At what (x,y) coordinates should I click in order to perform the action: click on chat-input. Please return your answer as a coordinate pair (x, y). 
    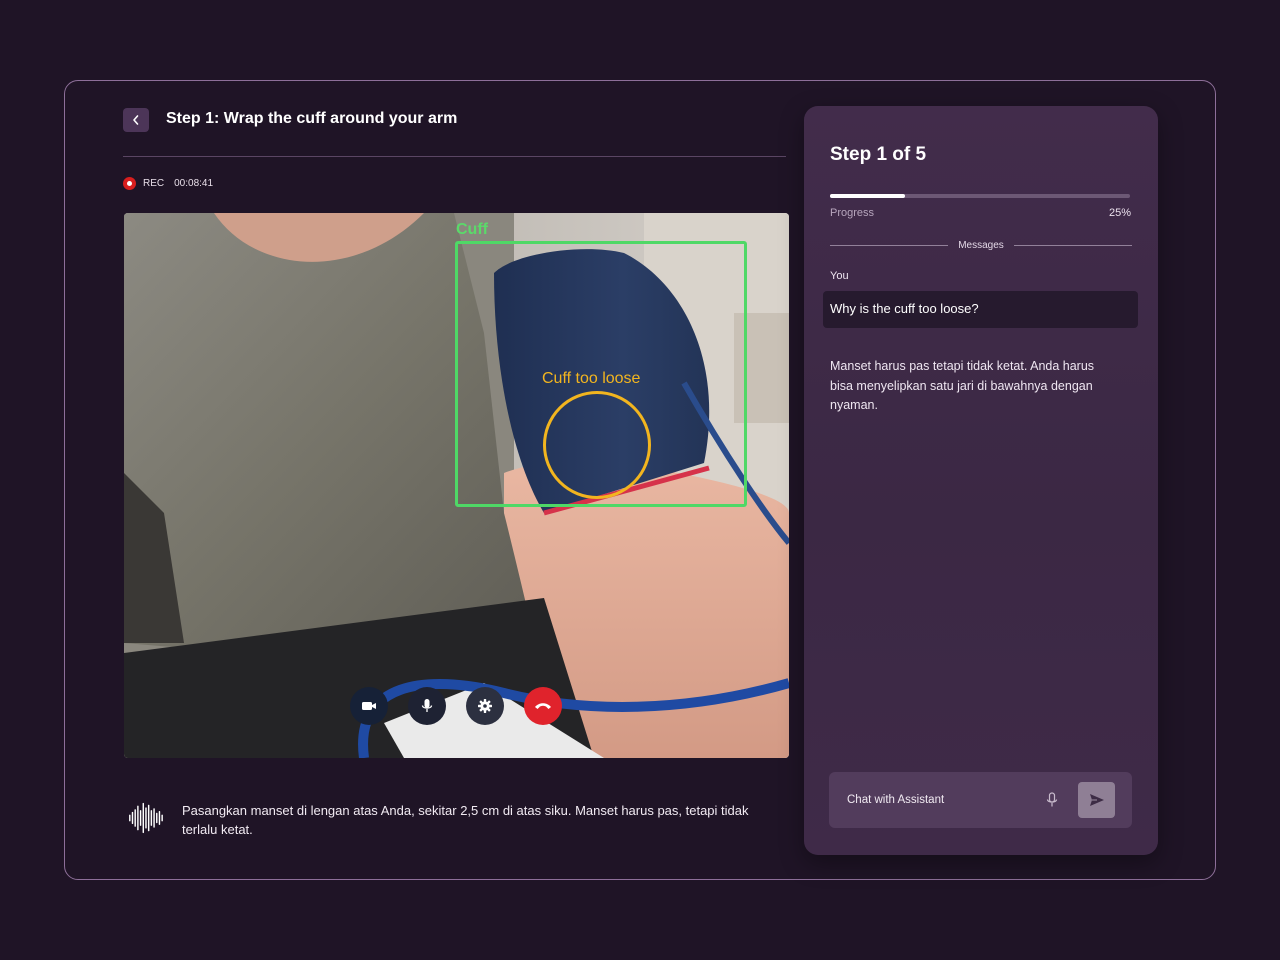
    Looking at the image, I should click on (935, 800).